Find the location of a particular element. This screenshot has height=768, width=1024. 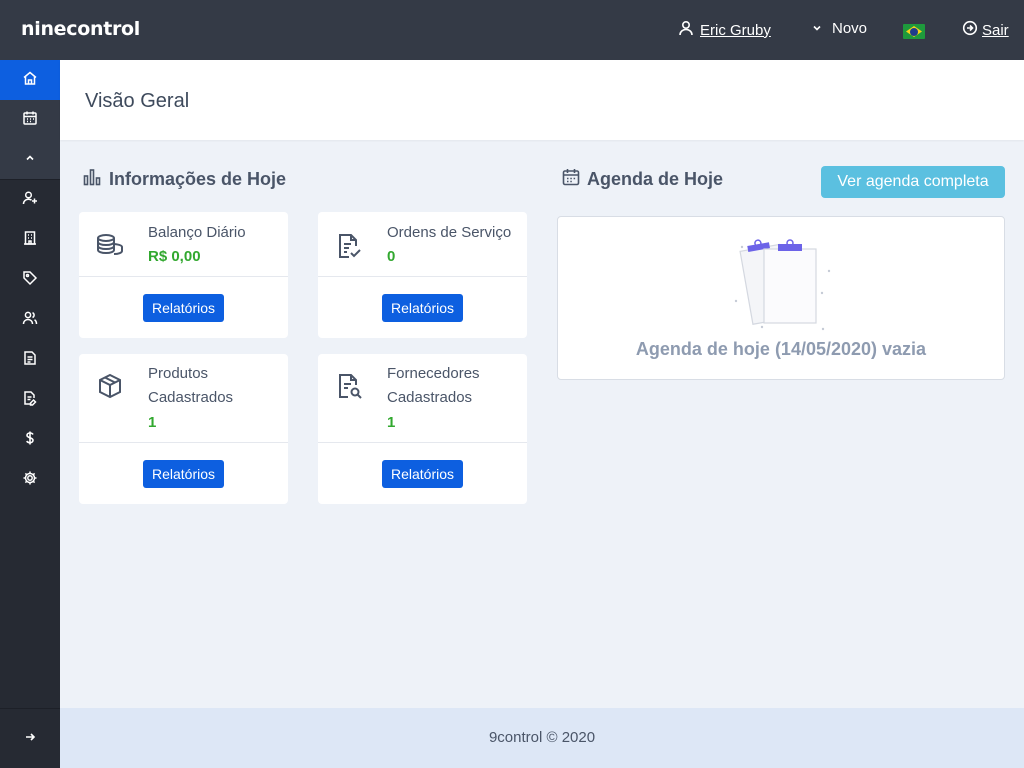

sidebar-item-settings is located at coordinates (30, 480).